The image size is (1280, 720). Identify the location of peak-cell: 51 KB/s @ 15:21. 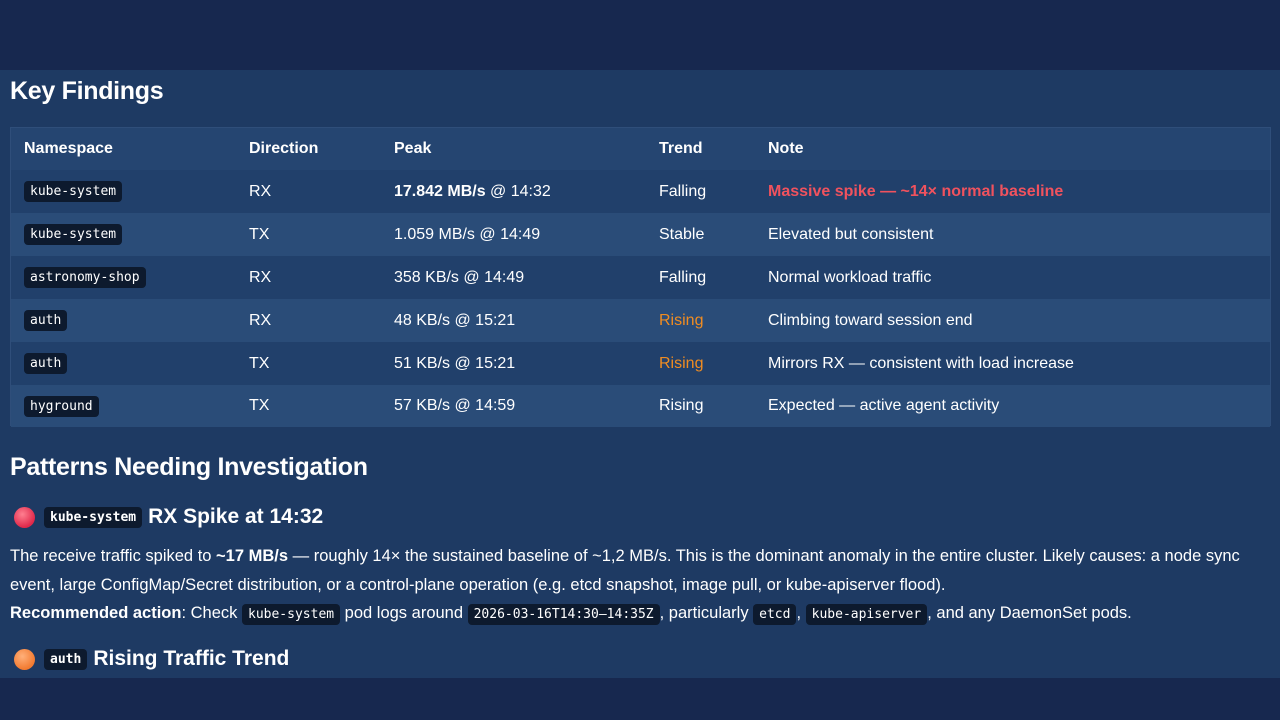
(454, 363).